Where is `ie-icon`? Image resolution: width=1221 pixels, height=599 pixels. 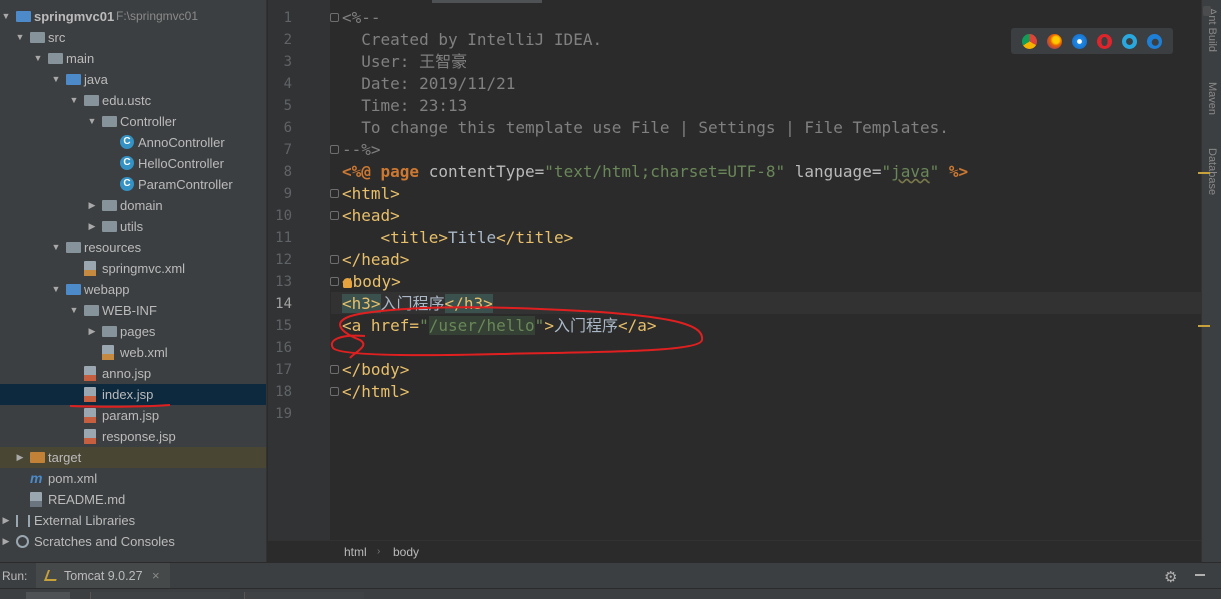
ie-icon is located at coordinates (1129, 41).